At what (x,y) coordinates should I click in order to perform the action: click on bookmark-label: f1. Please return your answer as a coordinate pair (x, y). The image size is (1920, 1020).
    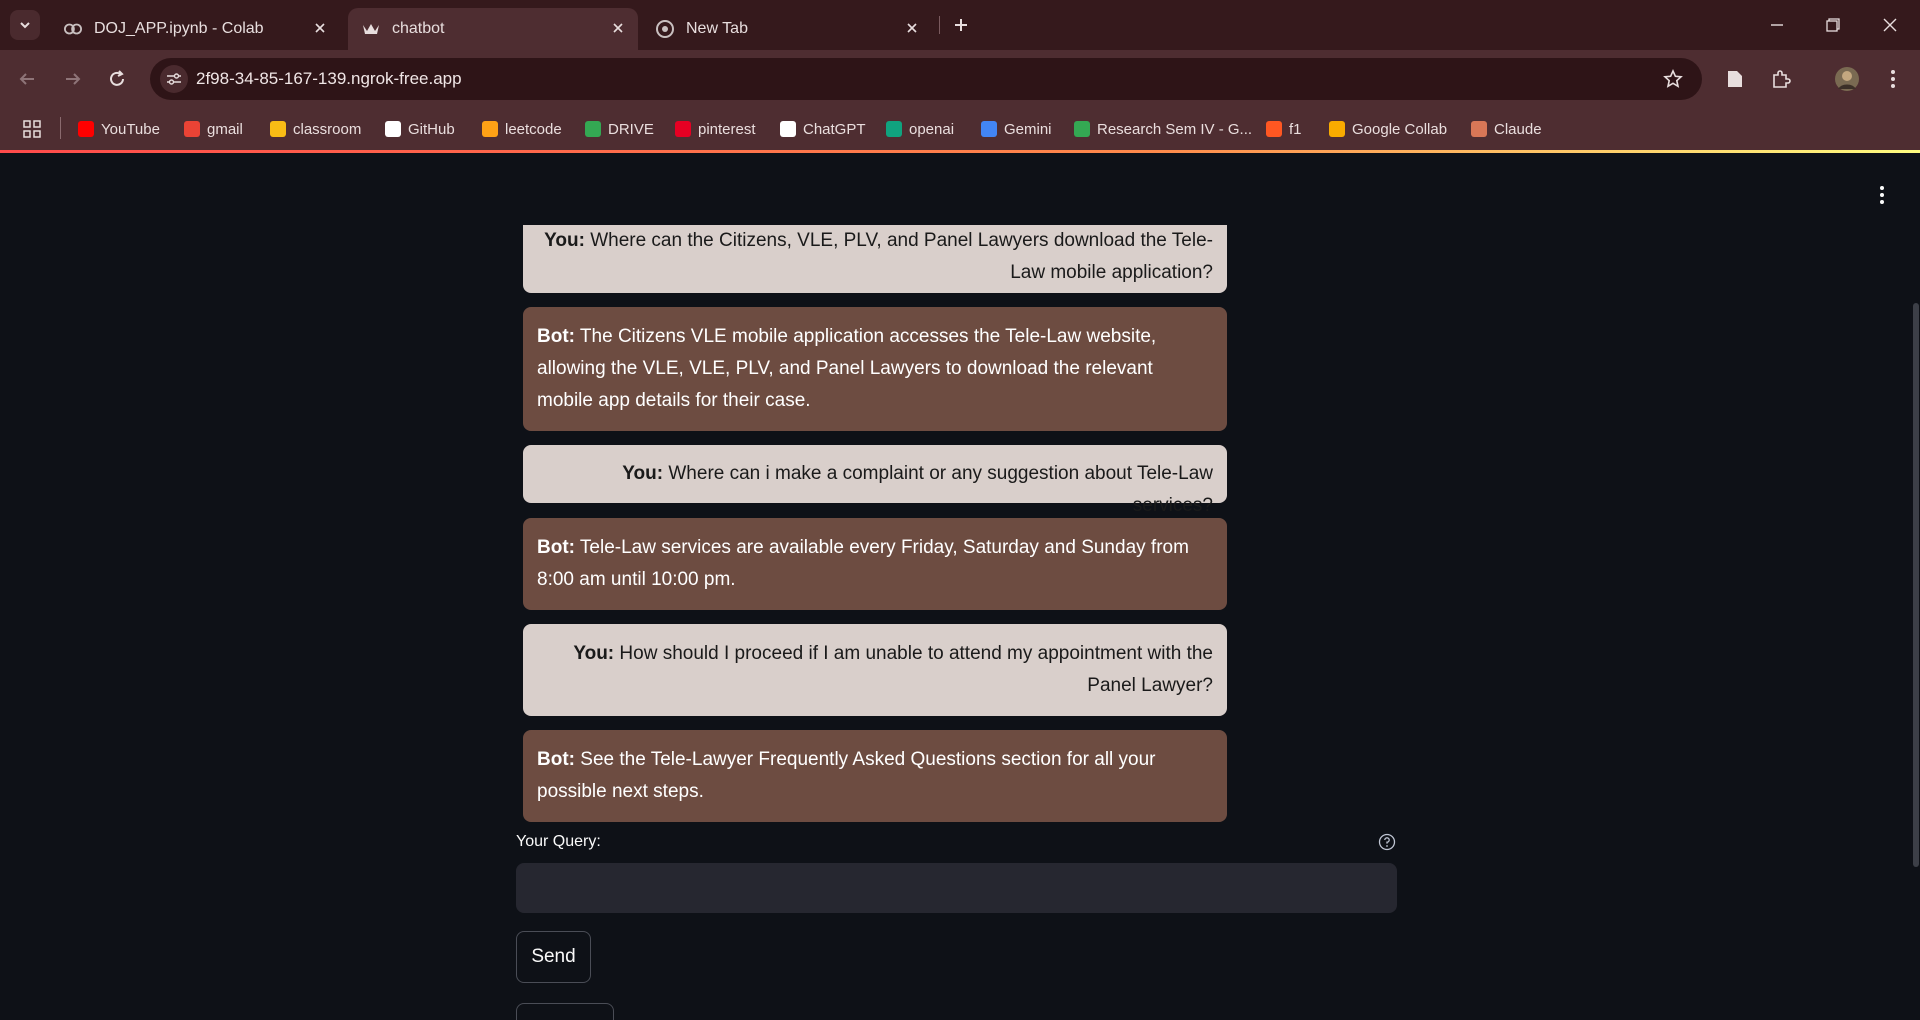
    Looking at the image, I should click on (1295, 129).